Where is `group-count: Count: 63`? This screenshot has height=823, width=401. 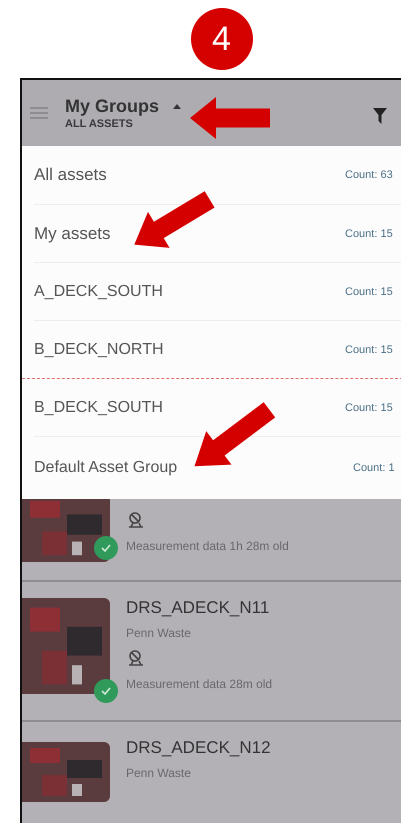 group-count: Count: 63 is located at coordinates (369, 175).